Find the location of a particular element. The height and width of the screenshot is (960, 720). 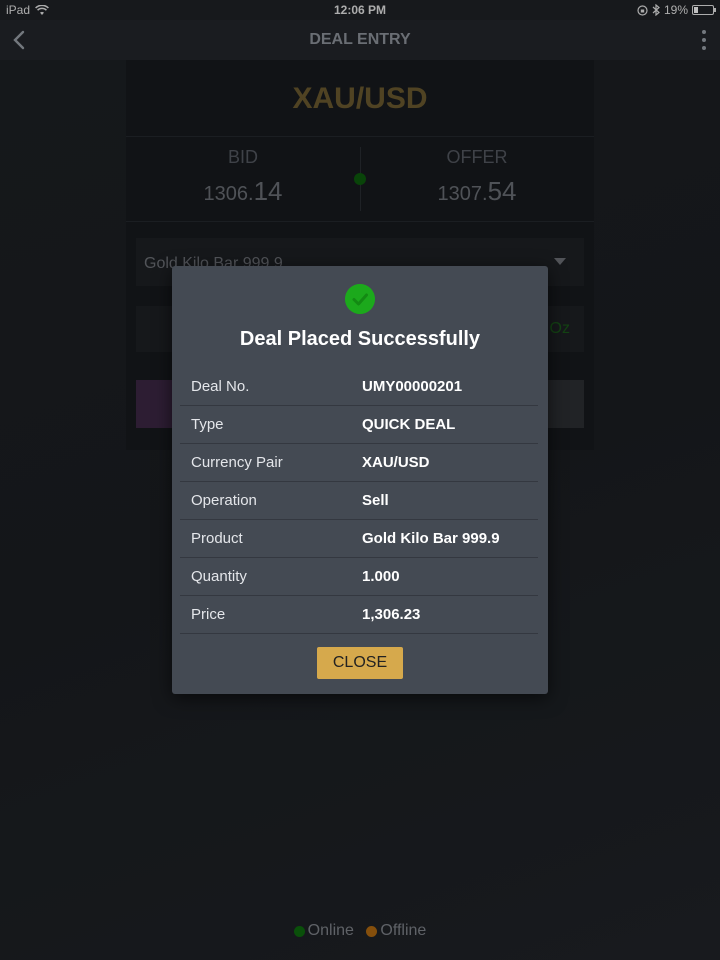

detail-value: QUICK DEAL is located at coordinates (409, 424).